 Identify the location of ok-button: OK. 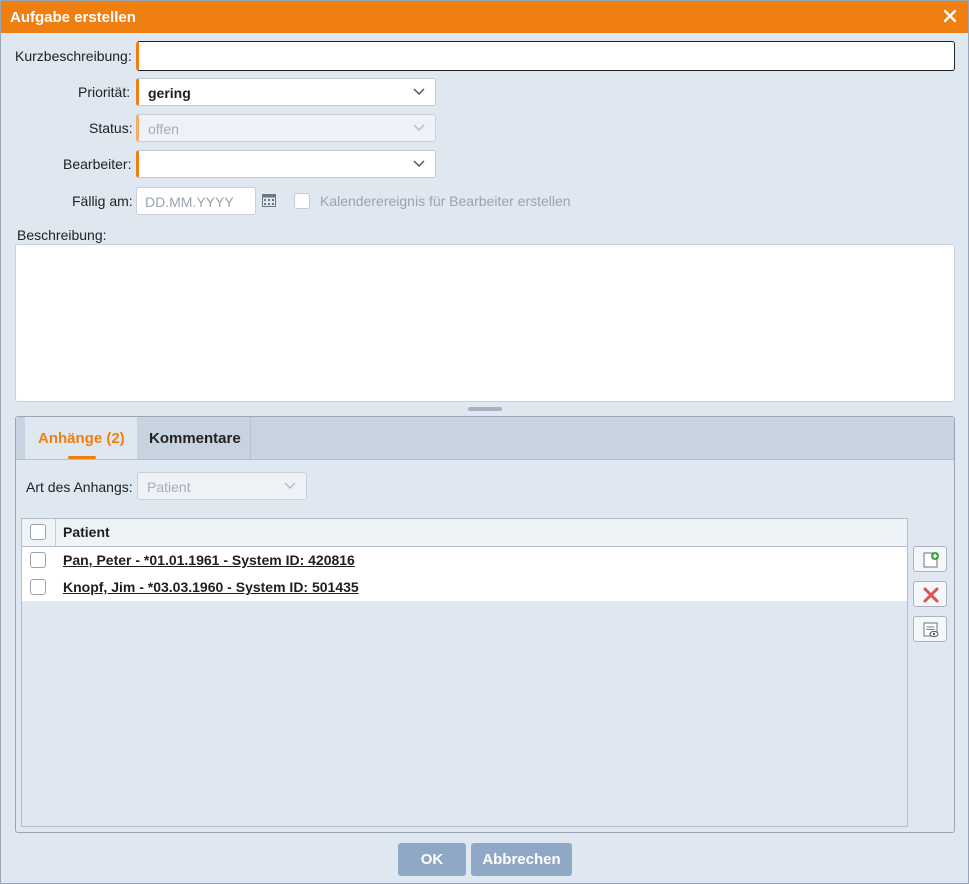
(432, 859).